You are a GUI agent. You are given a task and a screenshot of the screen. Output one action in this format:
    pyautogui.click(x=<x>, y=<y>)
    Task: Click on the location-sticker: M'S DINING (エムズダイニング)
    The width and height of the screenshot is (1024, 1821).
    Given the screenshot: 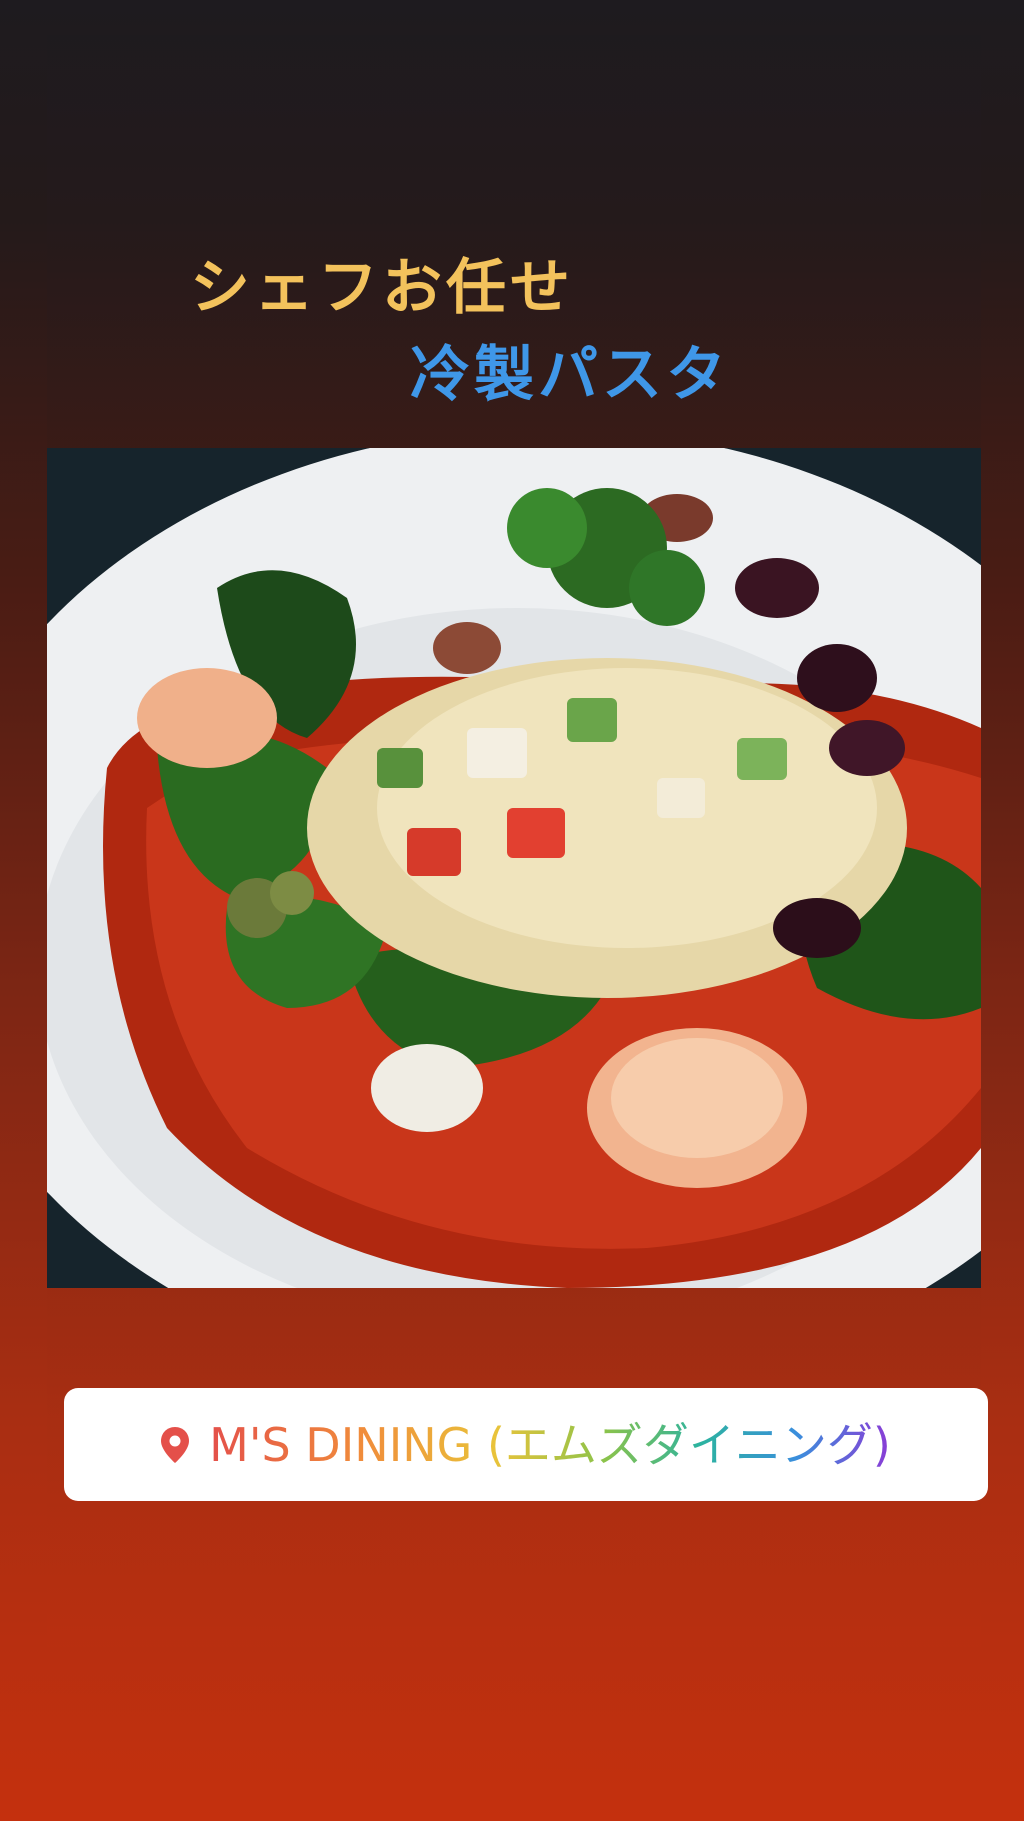 What is the action you would take?
    pyautogui.click(x=526, y=1444)
    